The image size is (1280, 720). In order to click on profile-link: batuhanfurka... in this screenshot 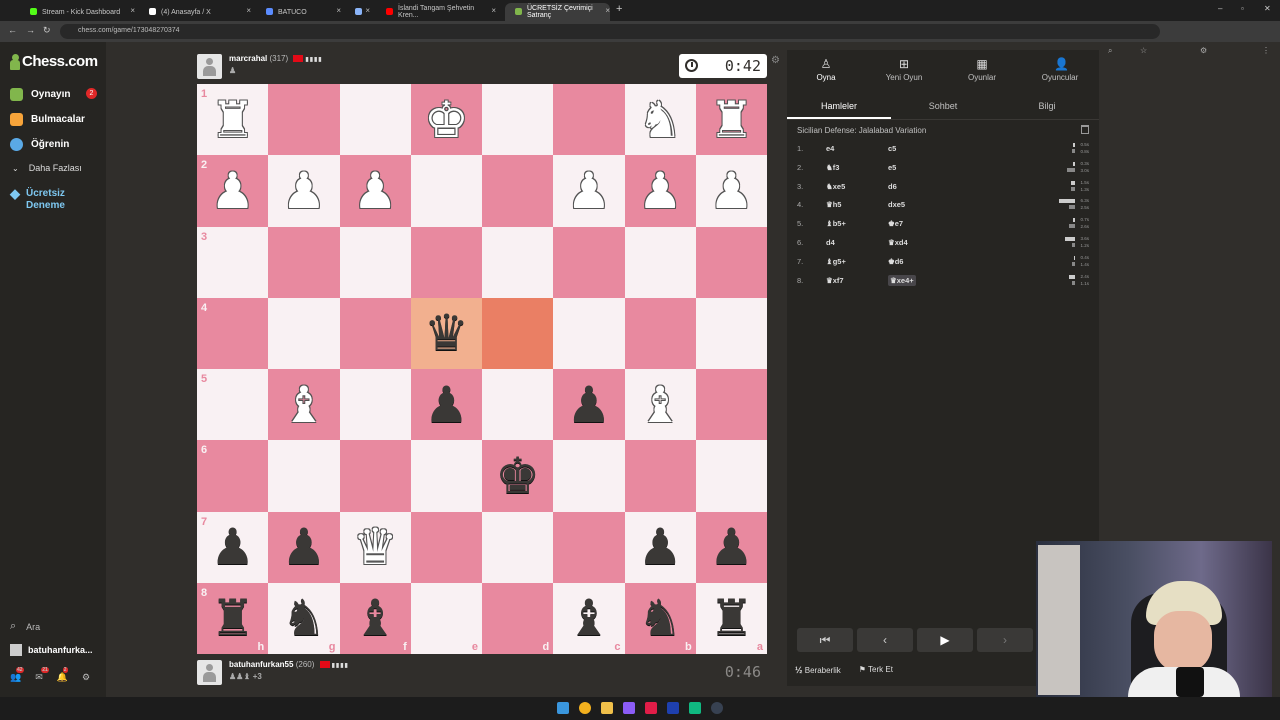, I will do `click(51, 650)`.